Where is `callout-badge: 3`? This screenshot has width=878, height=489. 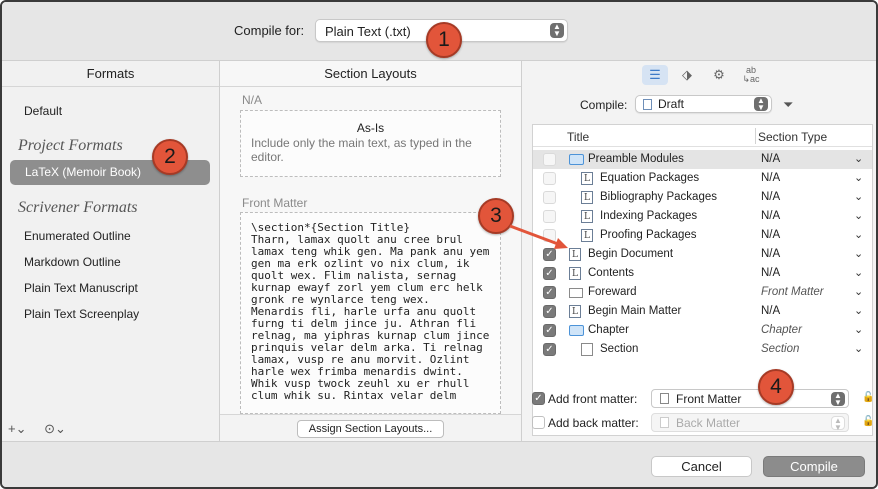 callout-badge: 3 is located at coordinates (496, 216).